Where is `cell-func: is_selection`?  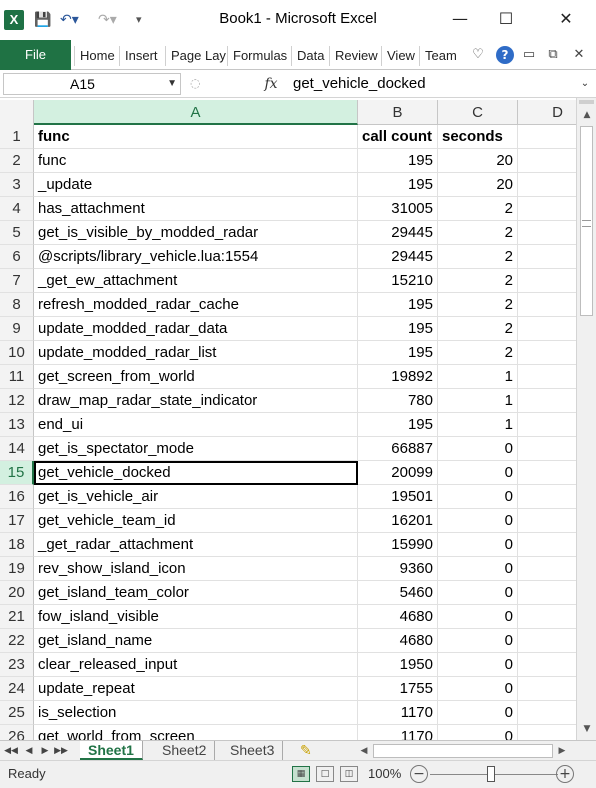 cell-func: is_selection is located at coordinates (196, 713).